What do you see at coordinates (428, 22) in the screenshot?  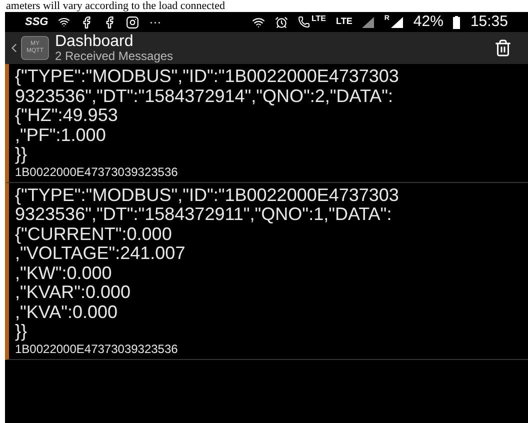 I see `battery-level: 42%` at bounding box center [428, 22].